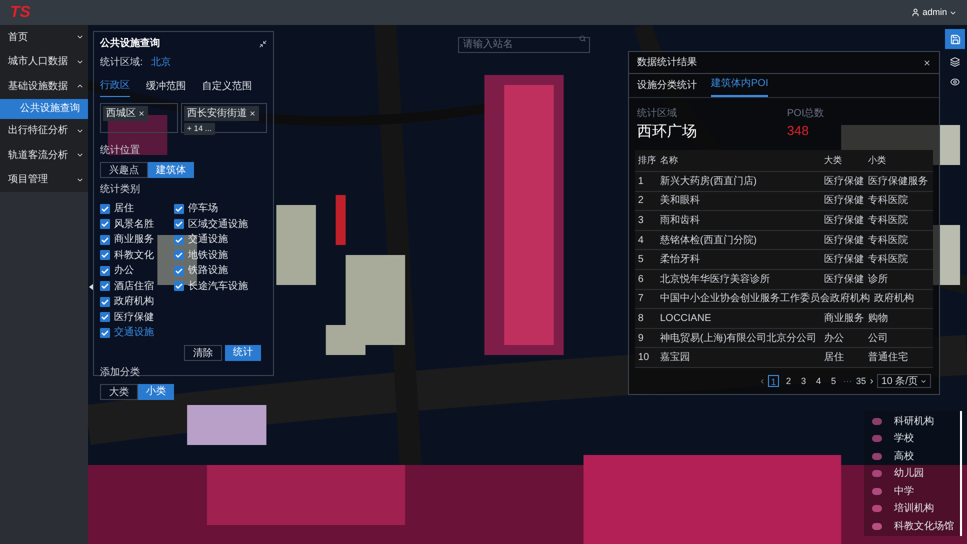 The width and height of the screenshot is (967, 544). Describe the element at coordinates (834, 358) in the screenshot. I see `table-cell-text: 居住` at that location.